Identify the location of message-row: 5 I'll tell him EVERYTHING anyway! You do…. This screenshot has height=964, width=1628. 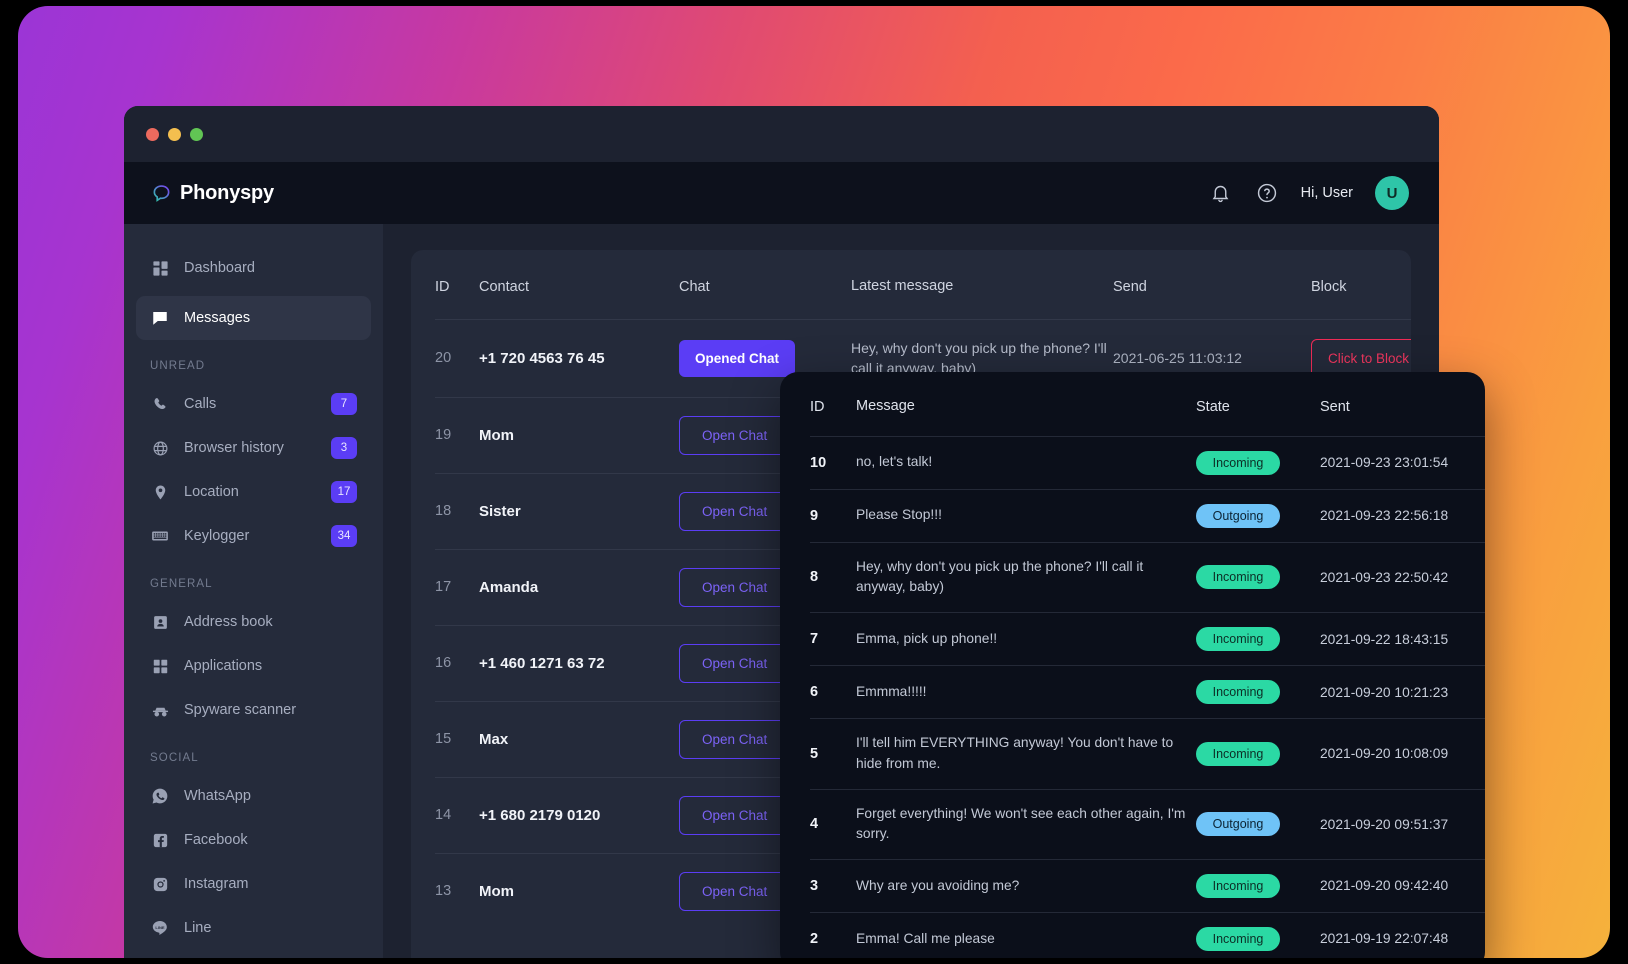
(1147, 753).